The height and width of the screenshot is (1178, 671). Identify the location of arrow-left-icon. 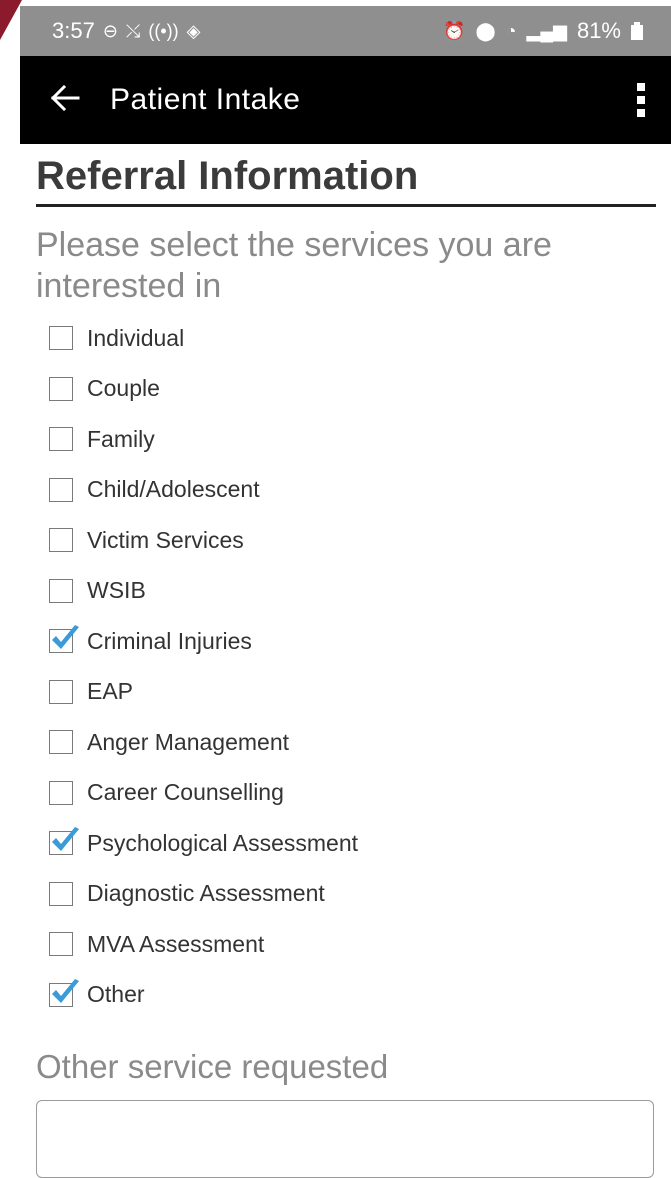
(65, 97).